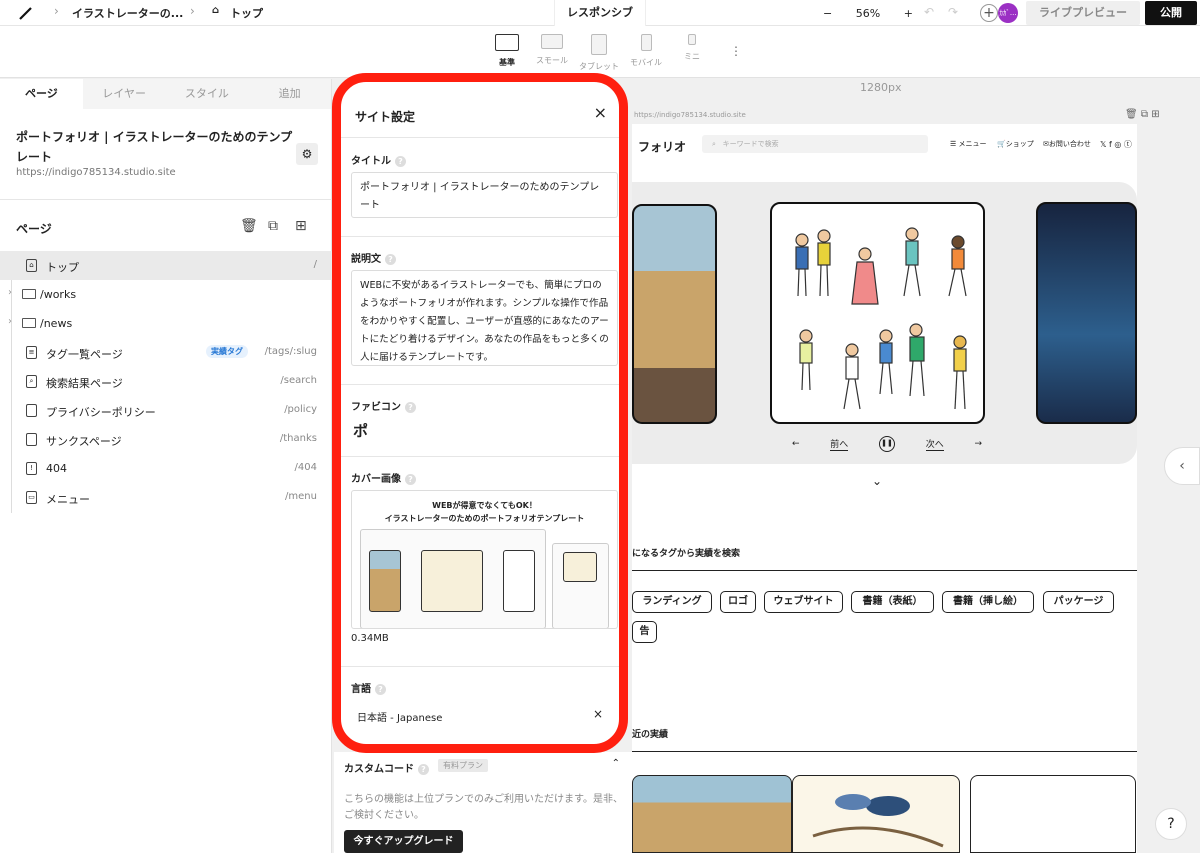 The width and height of the screenshot is (1200, 853). I want to click on page-row-top: ⌂ トップ /, so click(166, 265).